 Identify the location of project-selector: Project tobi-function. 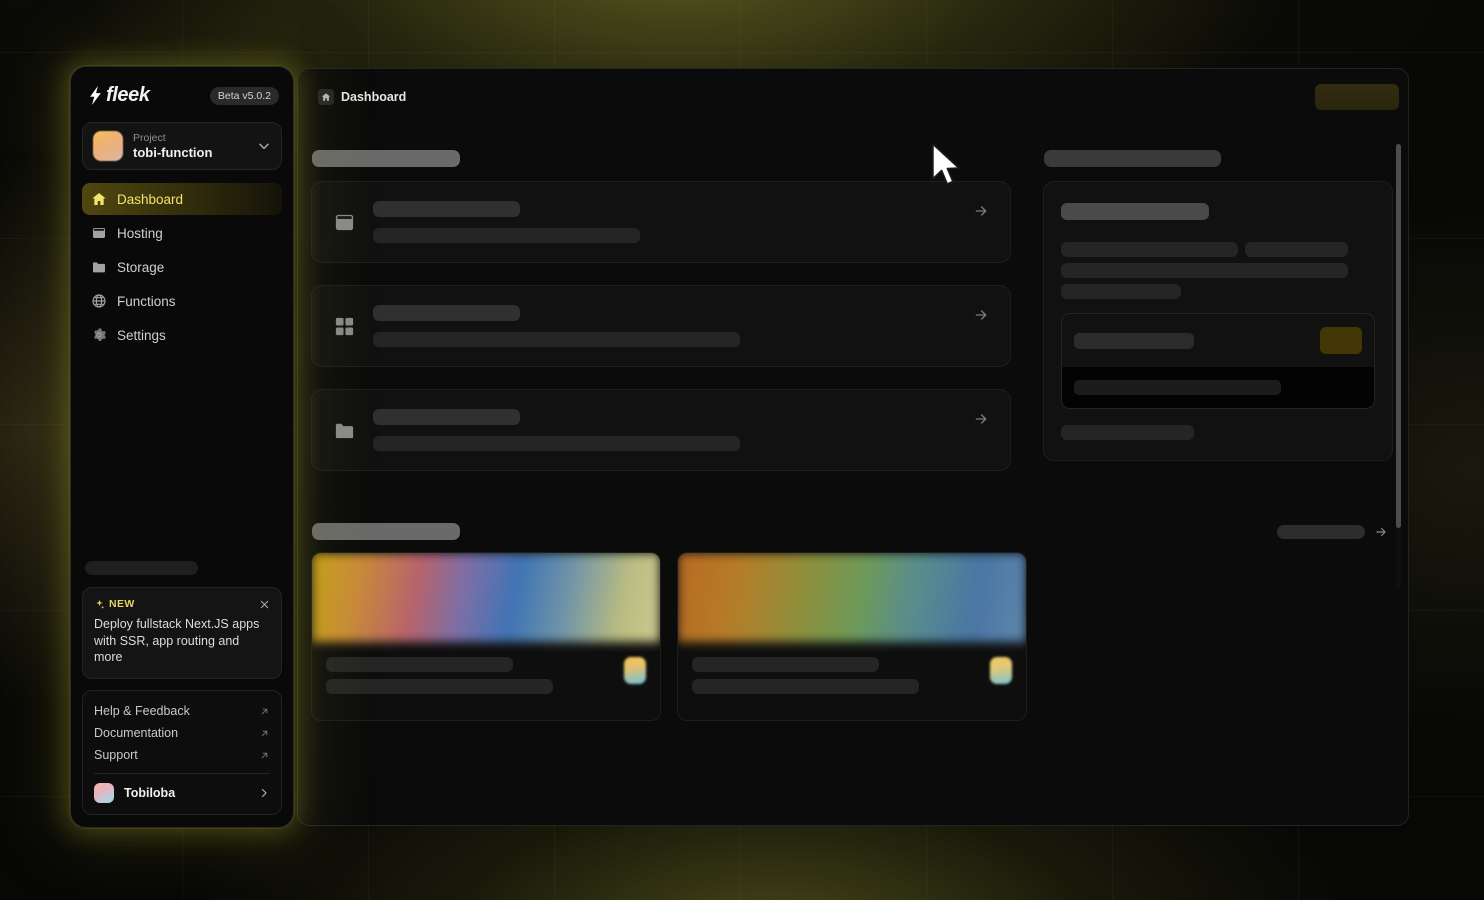
(182, 146).